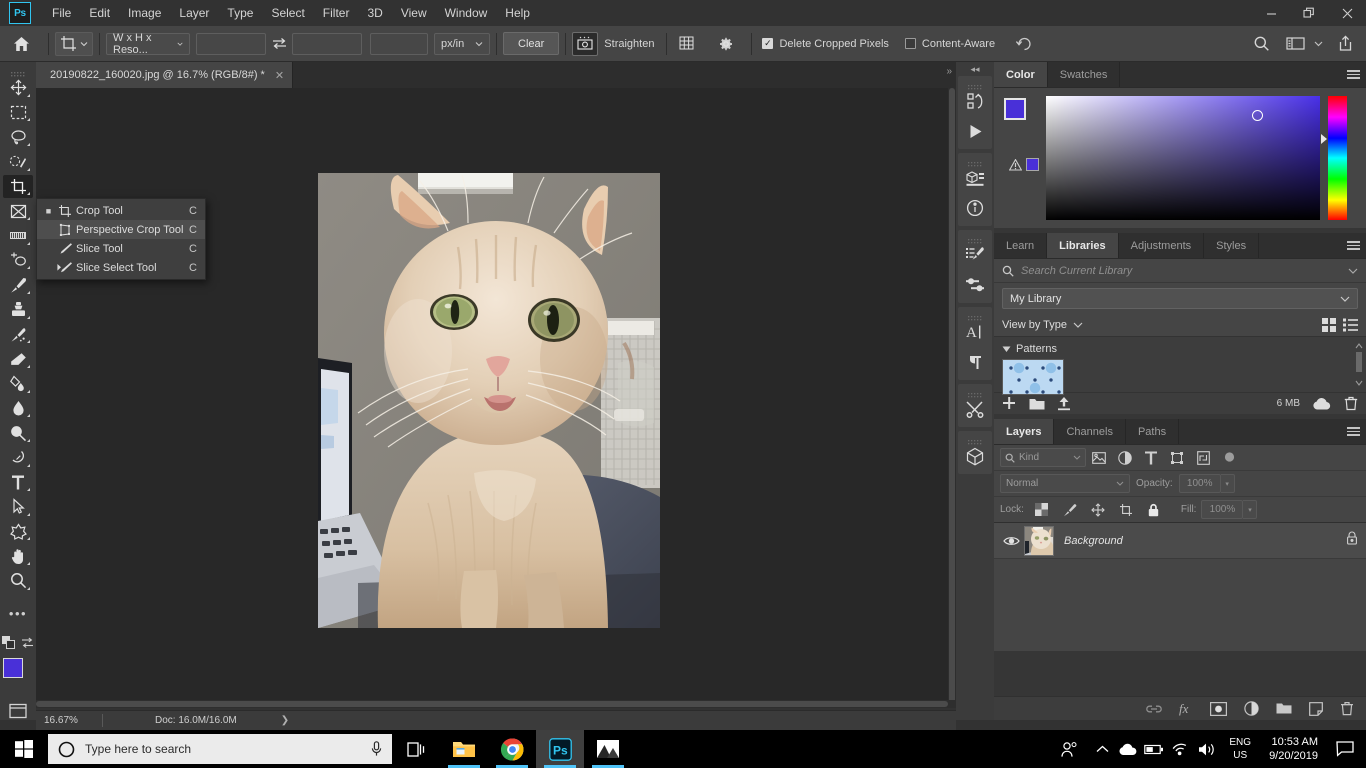 This screenshot has height=768, width=1366. Describe the element at coordinates (8, 645) in the screenshot. I see `default-colors-icon` at that location.